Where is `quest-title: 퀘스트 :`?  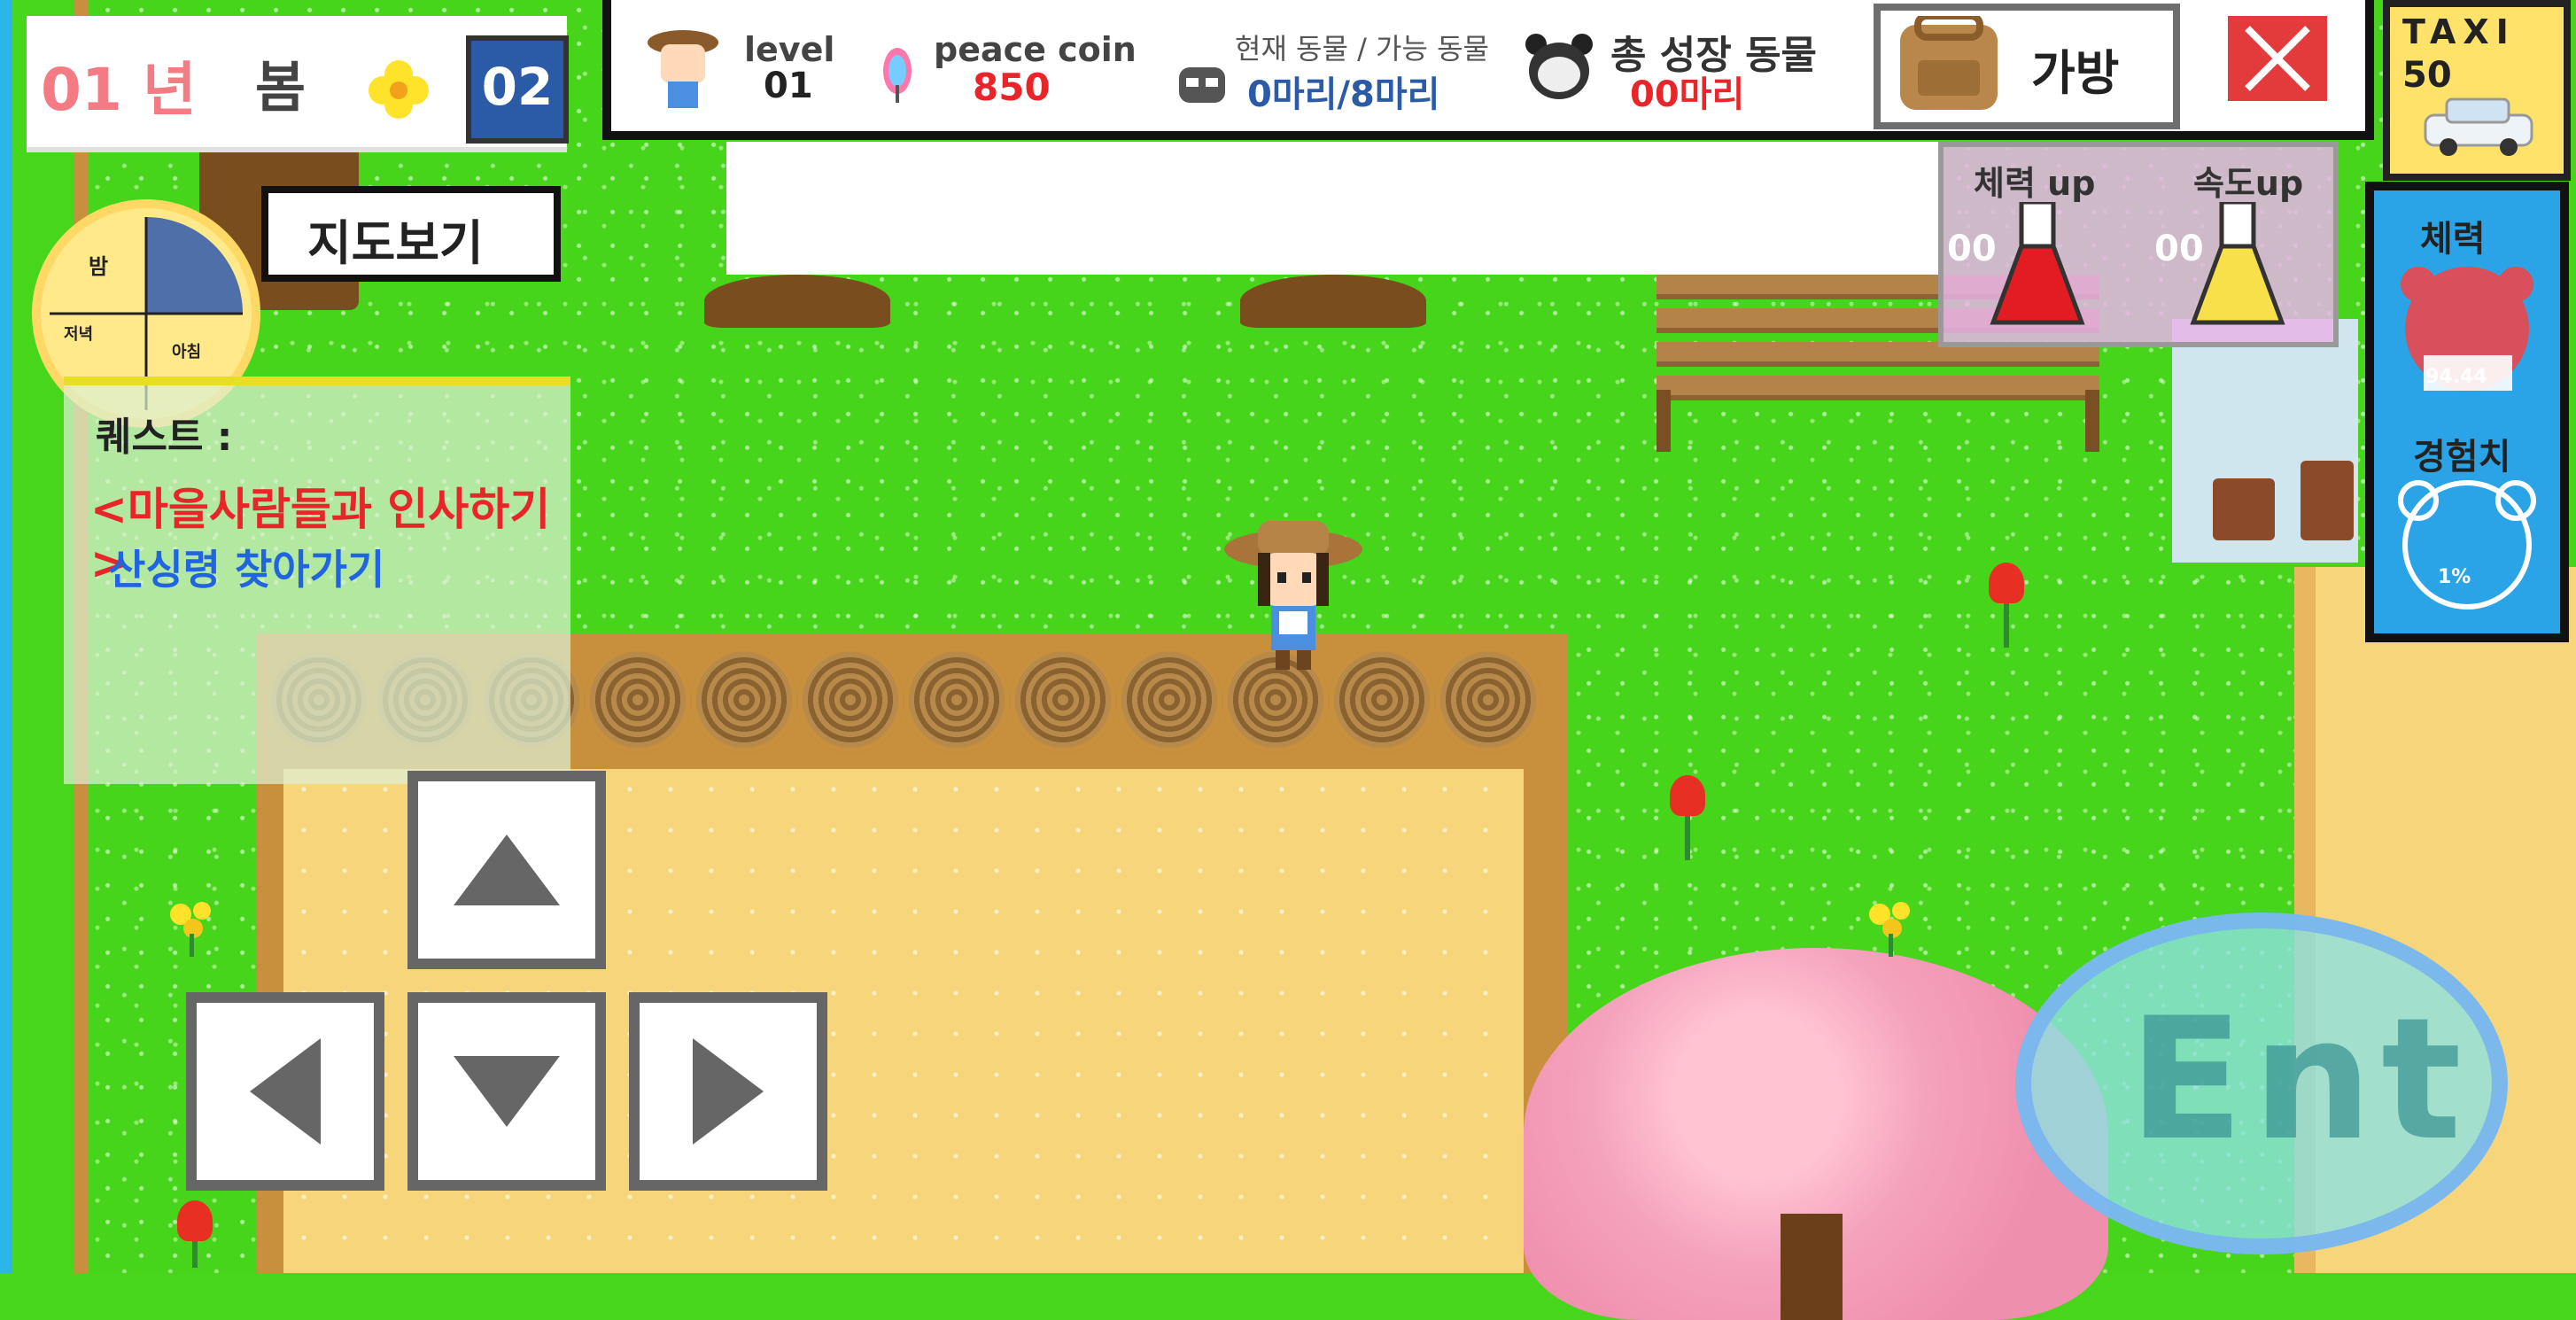
quest-title: 퀘스트 : is located at coordinates (164, 438).